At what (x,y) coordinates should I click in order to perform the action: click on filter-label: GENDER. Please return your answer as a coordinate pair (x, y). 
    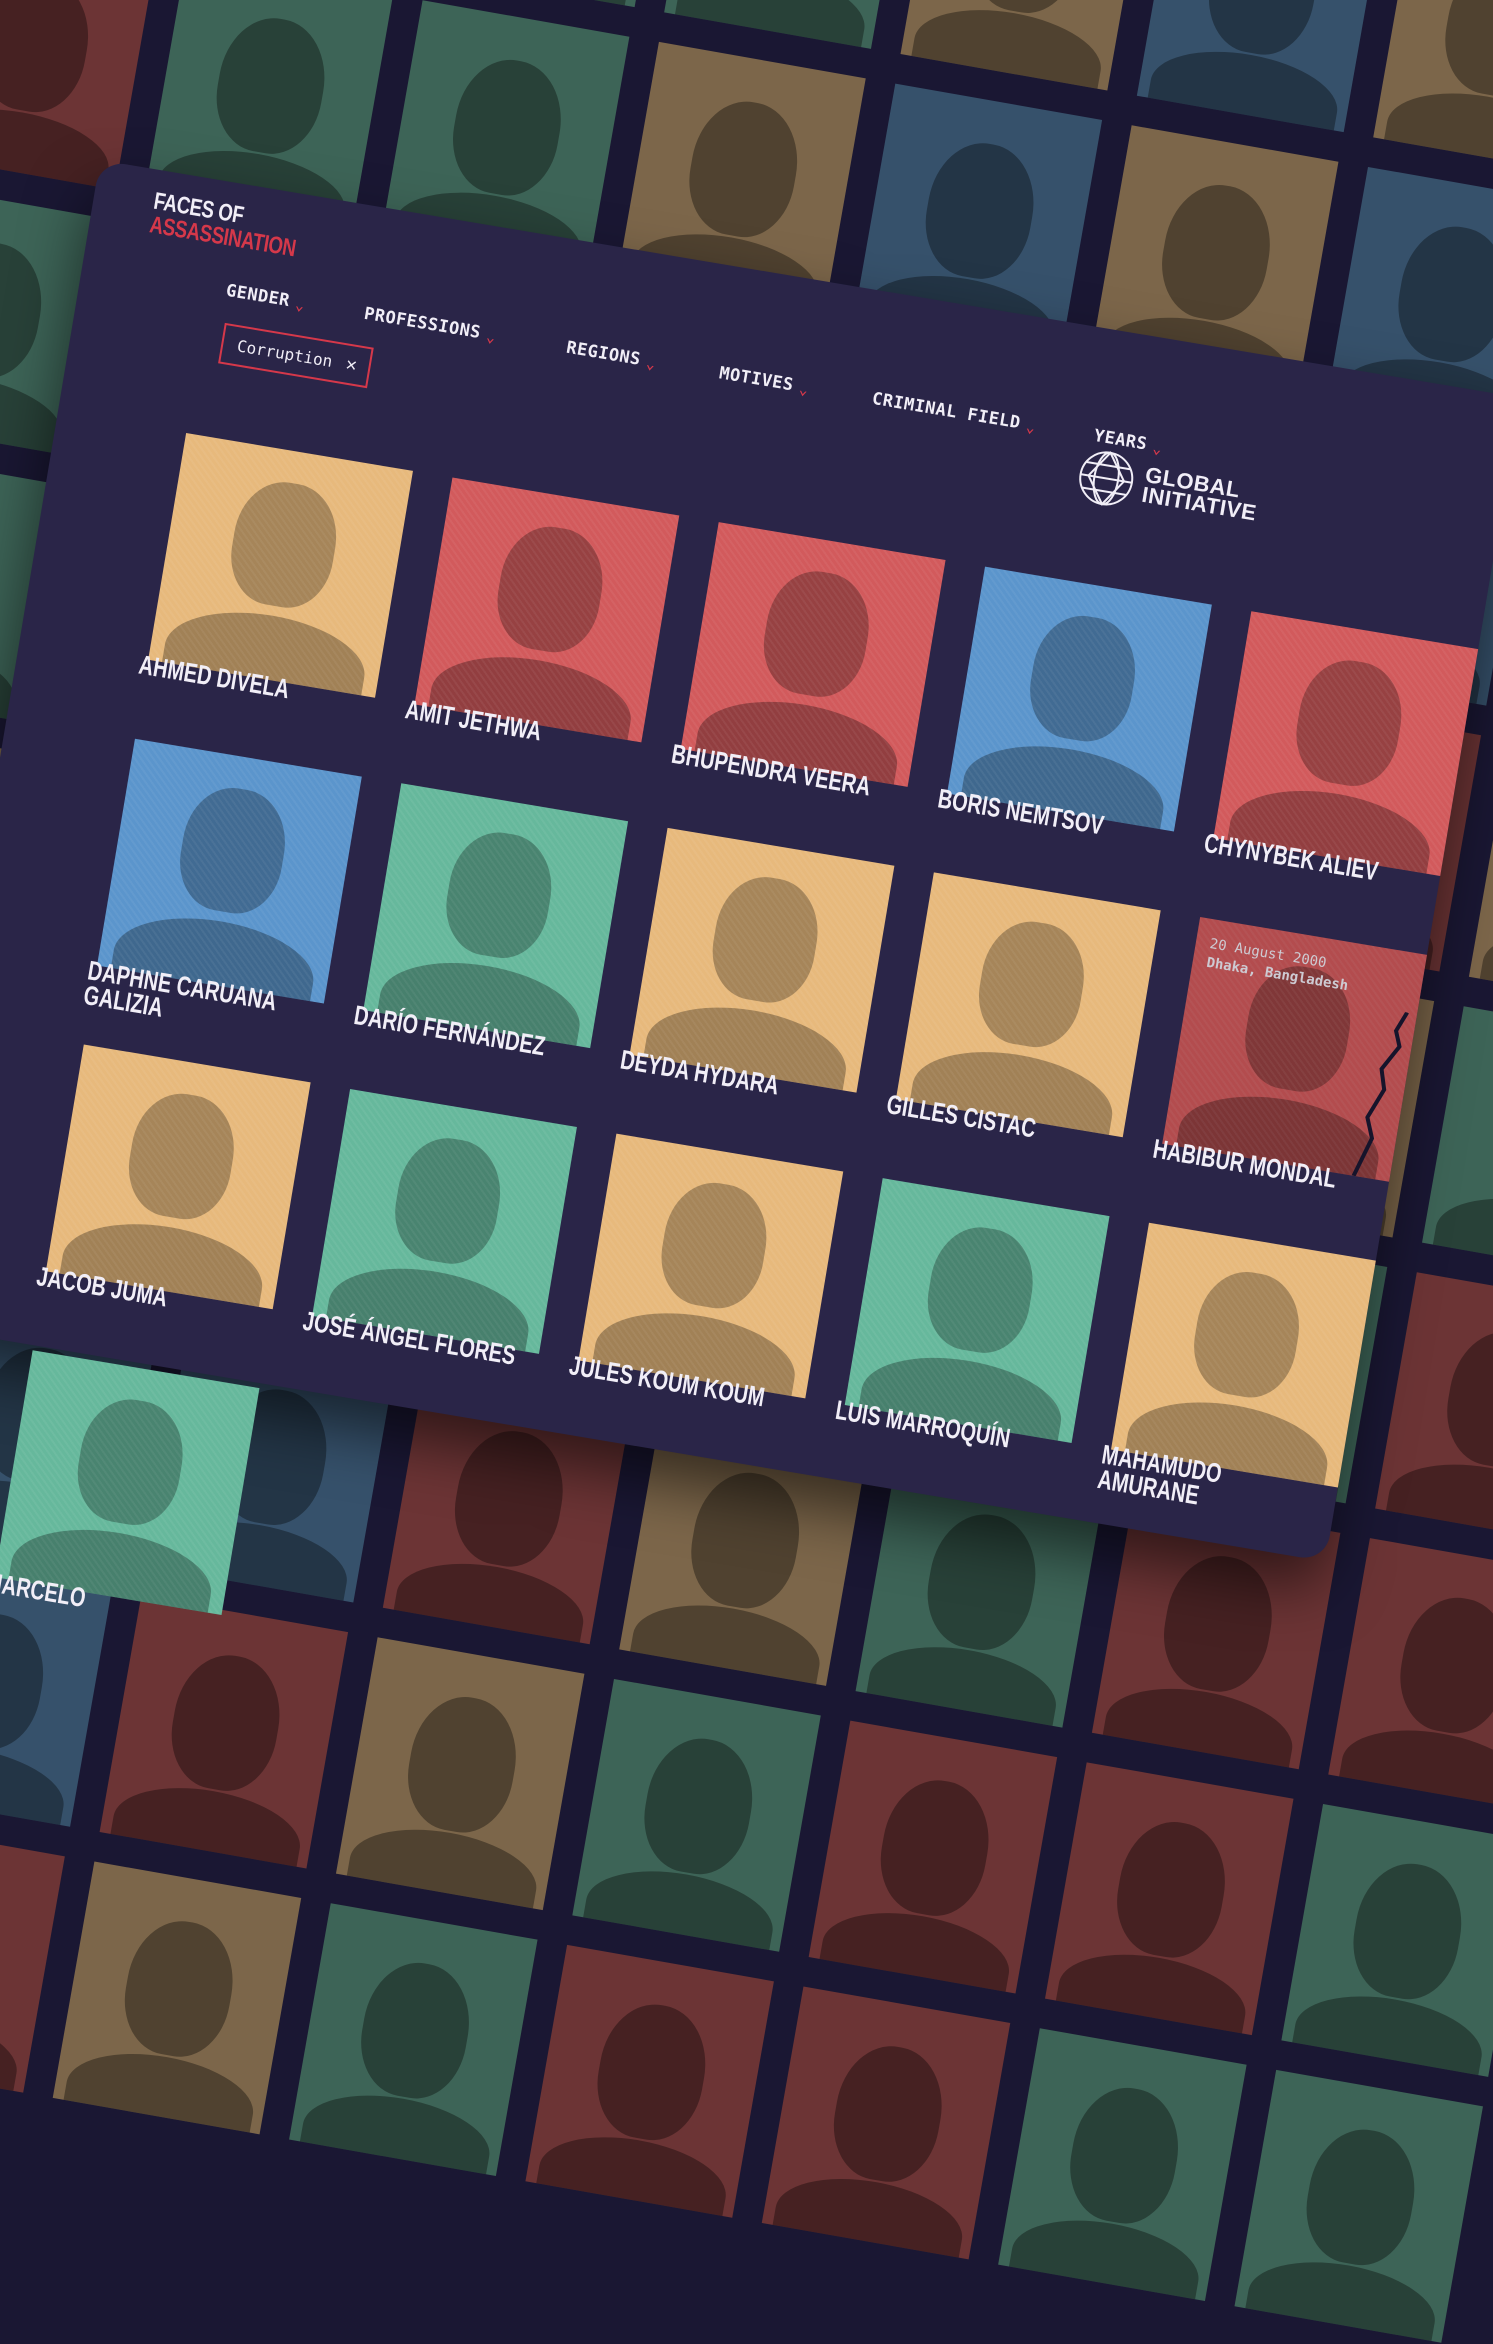
    Looking at the image, I should click on (258, 296).